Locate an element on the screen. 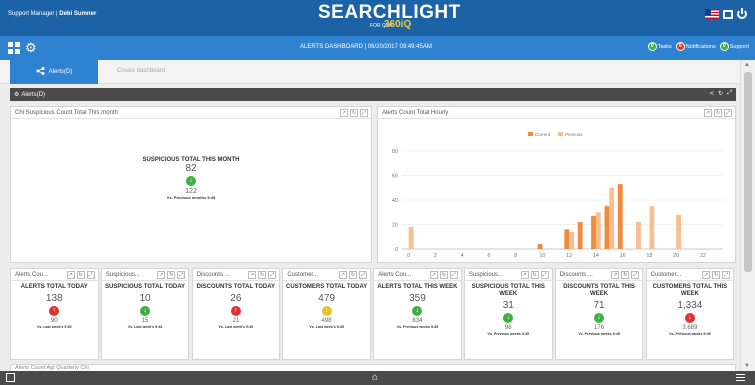  card-value: 31 is located at coordinates (508, 305).